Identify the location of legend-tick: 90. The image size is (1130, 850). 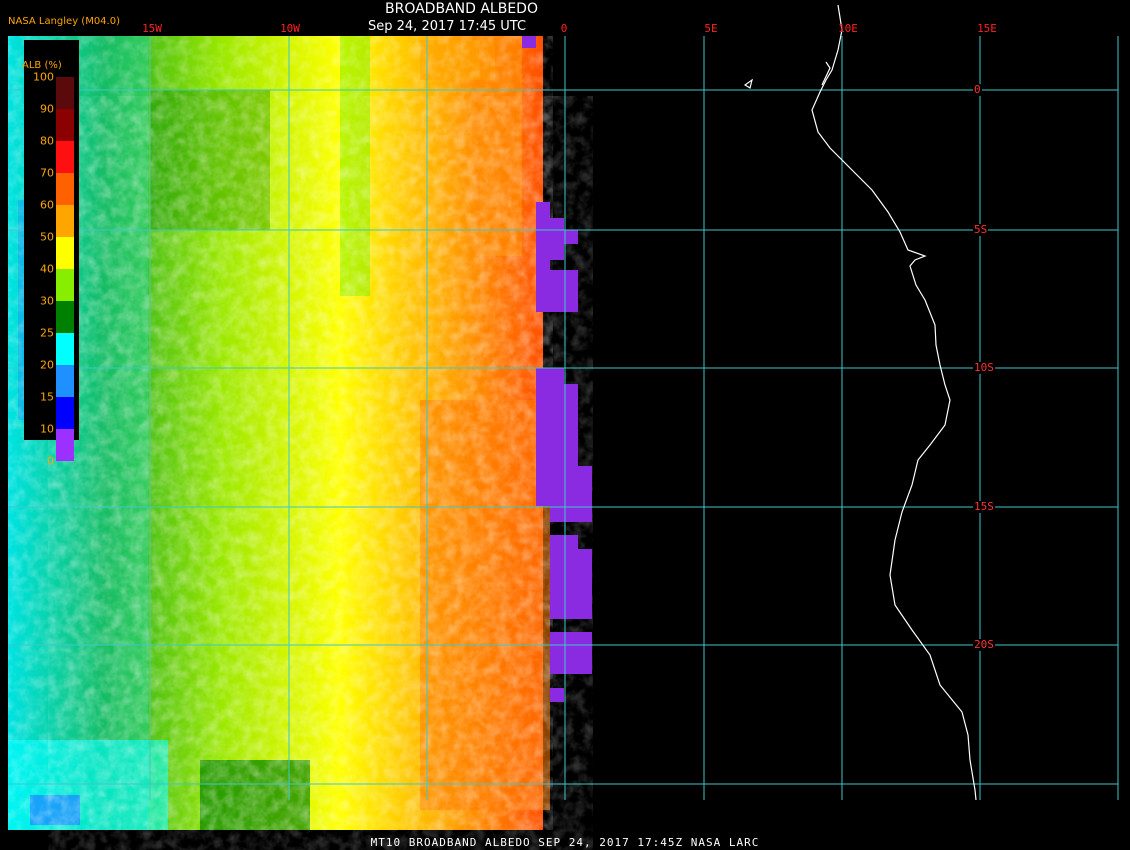
(47, 109).